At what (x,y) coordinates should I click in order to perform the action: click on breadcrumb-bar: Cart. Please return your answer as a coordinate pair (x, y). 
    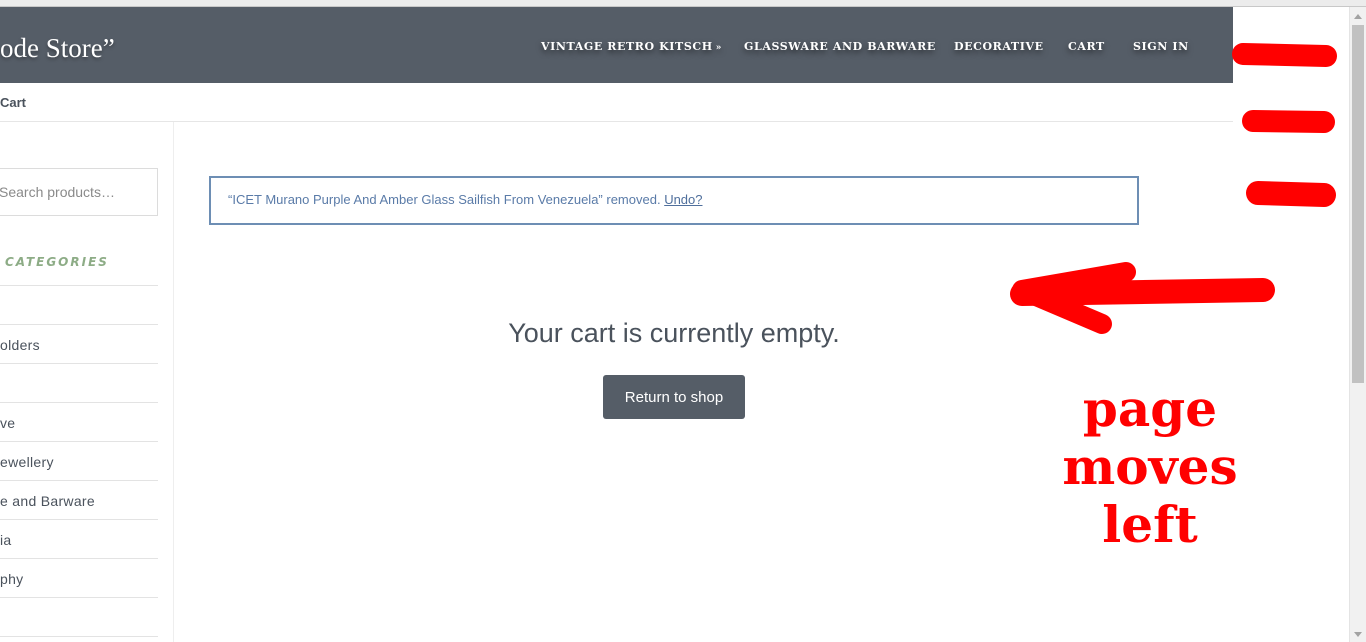
    Looking at the image, I should click on (616, 102).